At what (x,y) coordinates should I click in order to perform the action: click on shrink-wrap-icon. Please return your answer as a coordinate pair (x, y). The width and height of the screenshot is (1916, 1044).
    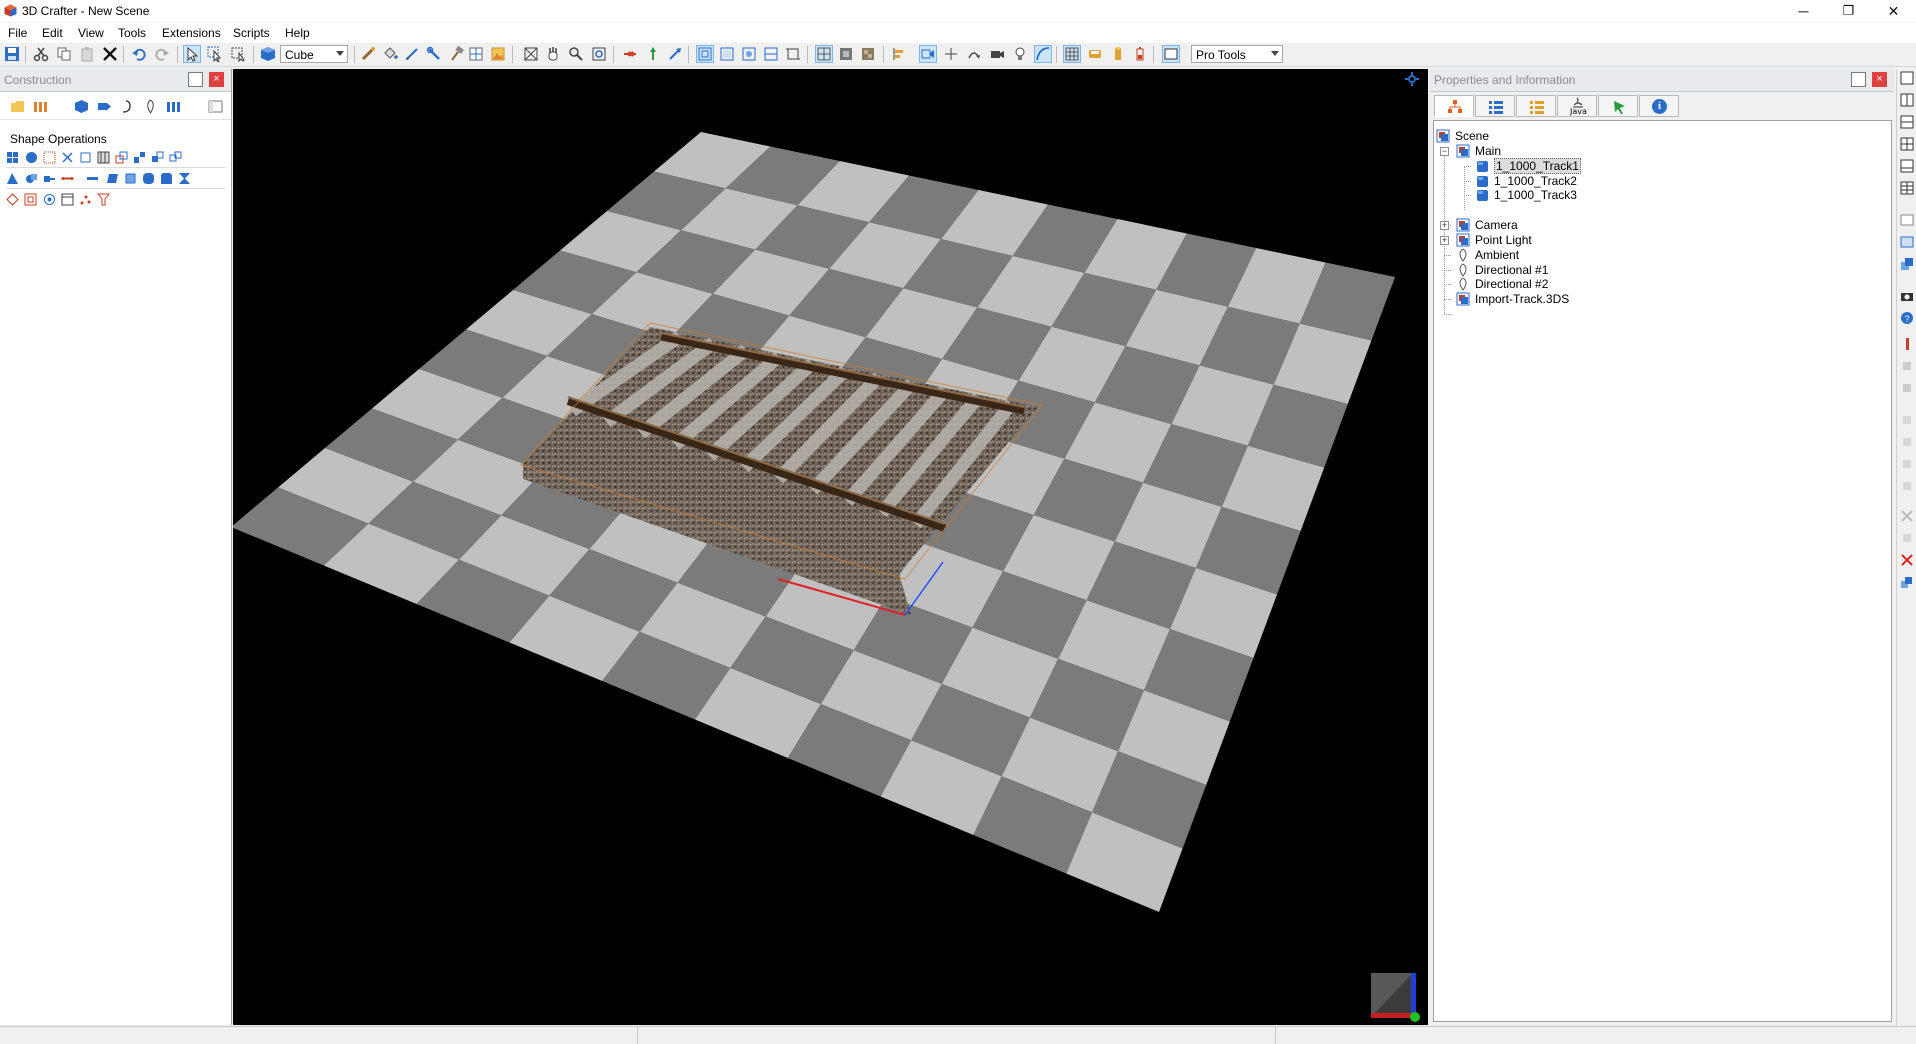
    Looking at the image, I should click on (130, 178).